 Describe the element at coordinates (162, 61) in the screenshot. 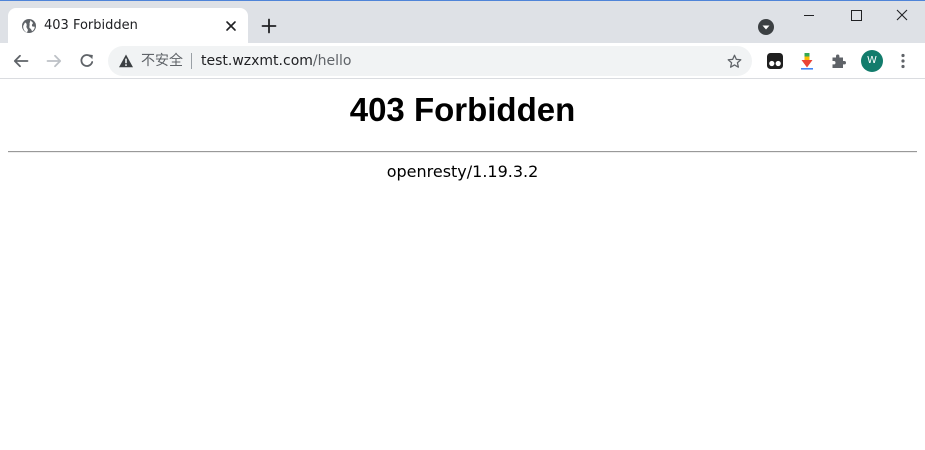

I see `security-status-label: 不安全` at that location.